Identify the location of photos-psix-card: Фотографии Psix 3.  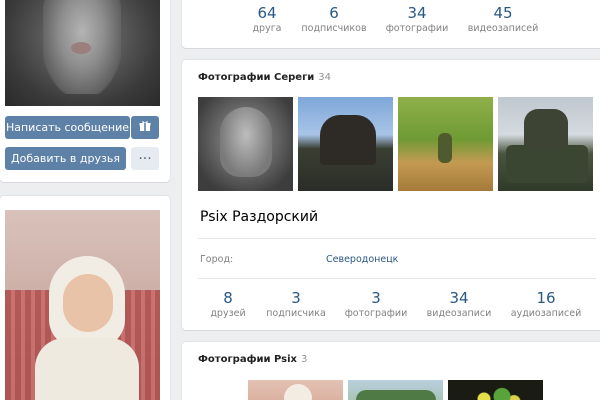
(391, 371).